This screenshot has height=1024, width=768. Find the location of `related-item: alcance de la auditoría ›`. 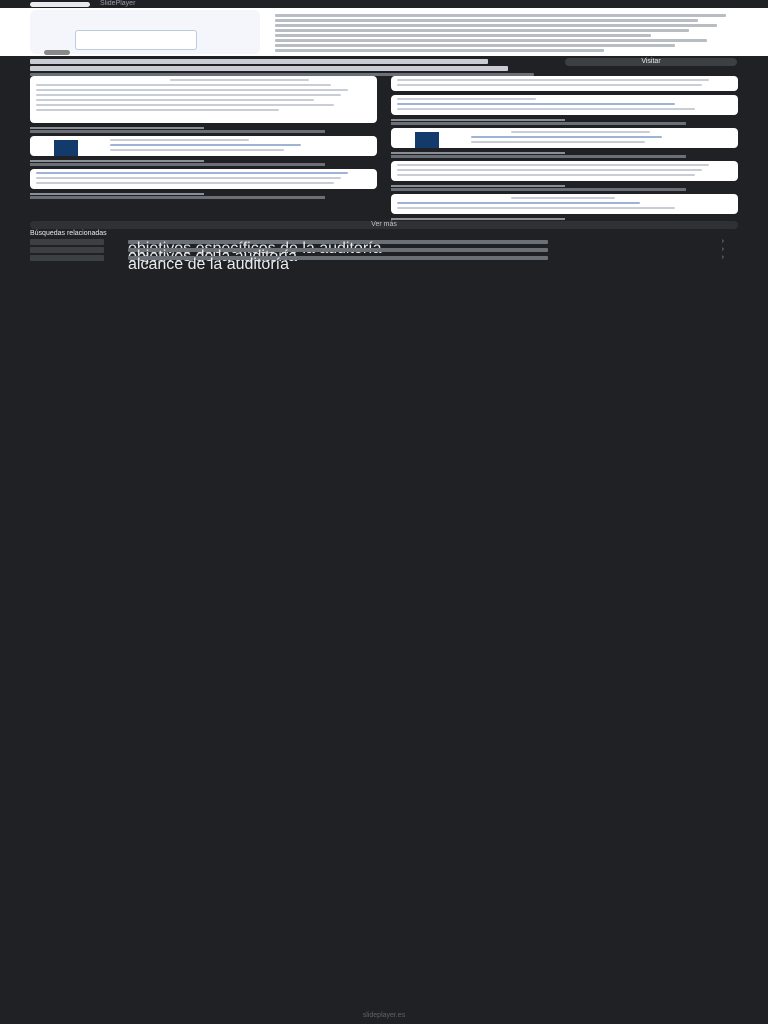

related-item: alcance de la auditoría › is located at coordinates (384, 263).